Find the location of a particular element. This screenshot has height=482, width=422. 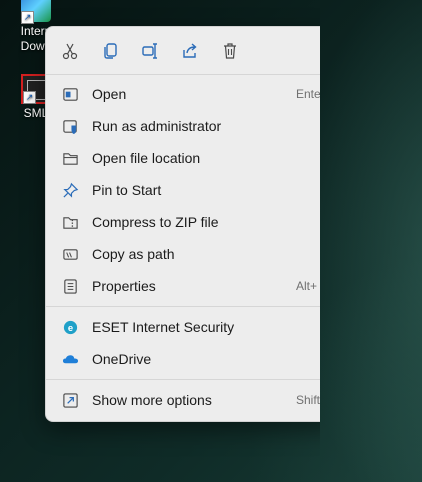

onedrive-icon is located at coordinates (70, 358).